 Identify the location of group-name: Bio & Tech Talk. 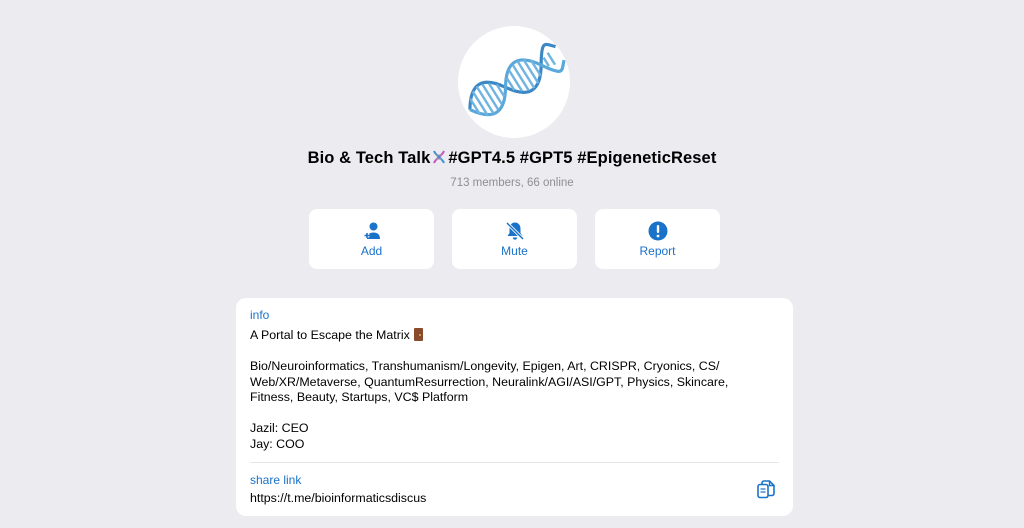
(369, 158).